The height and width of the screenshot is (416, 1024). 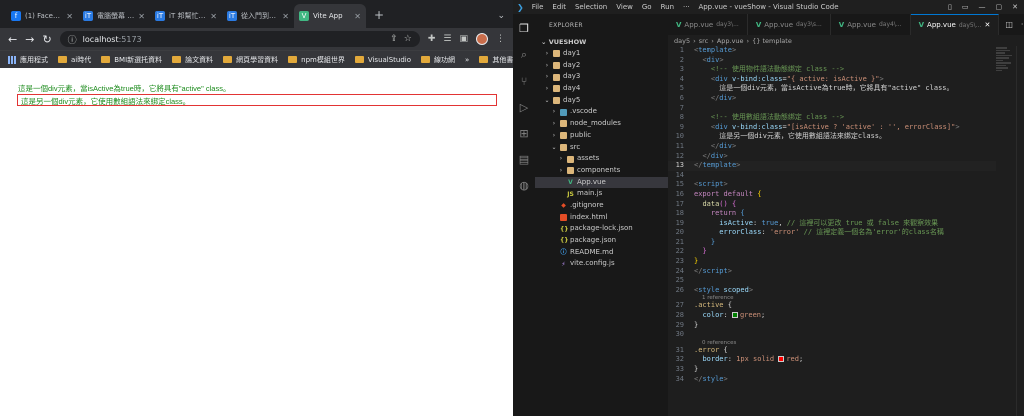 I want to click on minimap, so click(x=1005, y=76).